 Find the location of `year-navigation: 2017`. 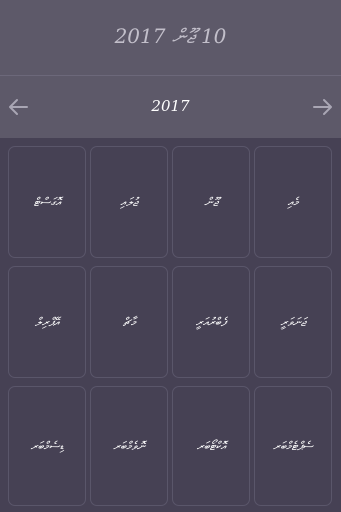

year-navigation: 2017 is located at coordinates (170, 107).